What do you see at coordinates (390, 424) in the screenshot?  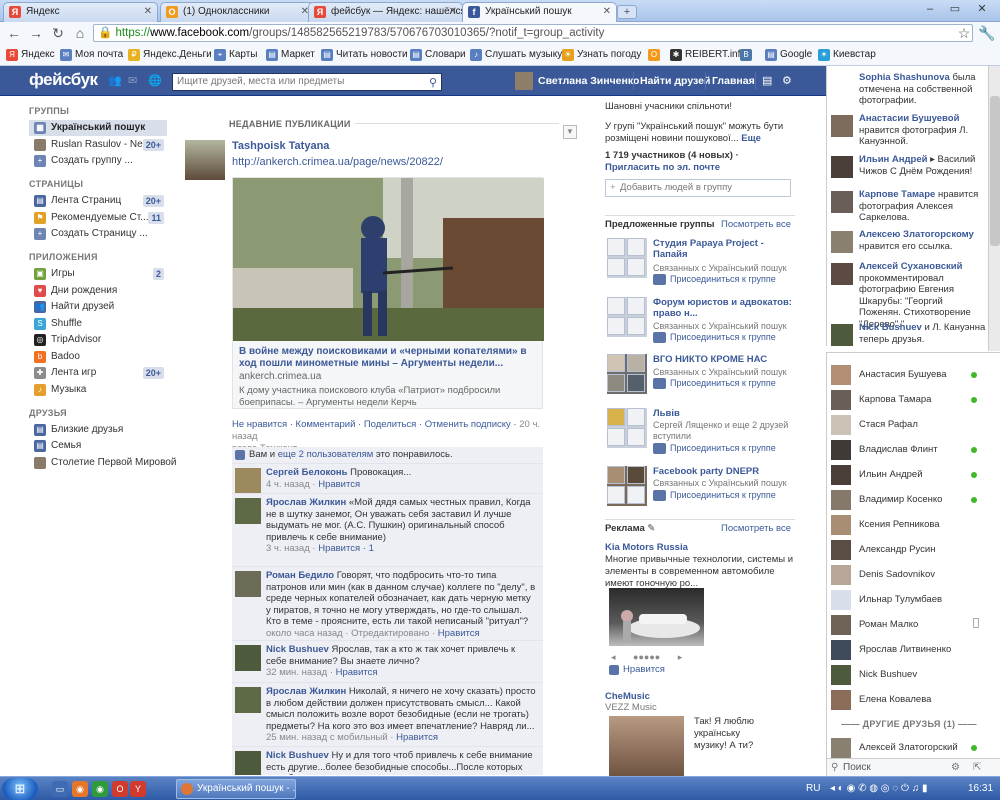 I see `share-link: Поделиться` at bounding box center [390, 424].